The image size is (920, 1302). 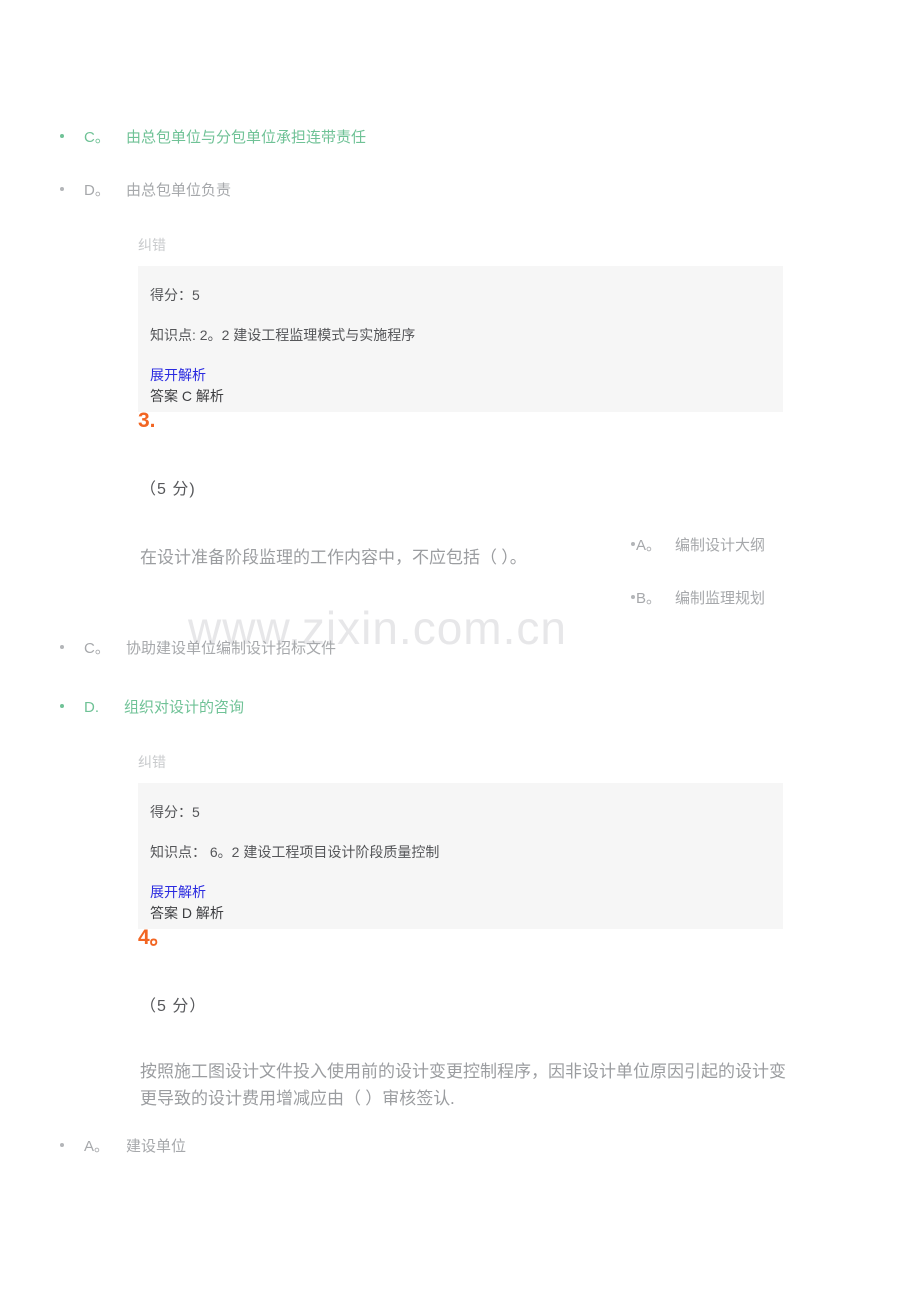 I want to click on answer-line: 答案 D 解析, so click(x=187, y=913).